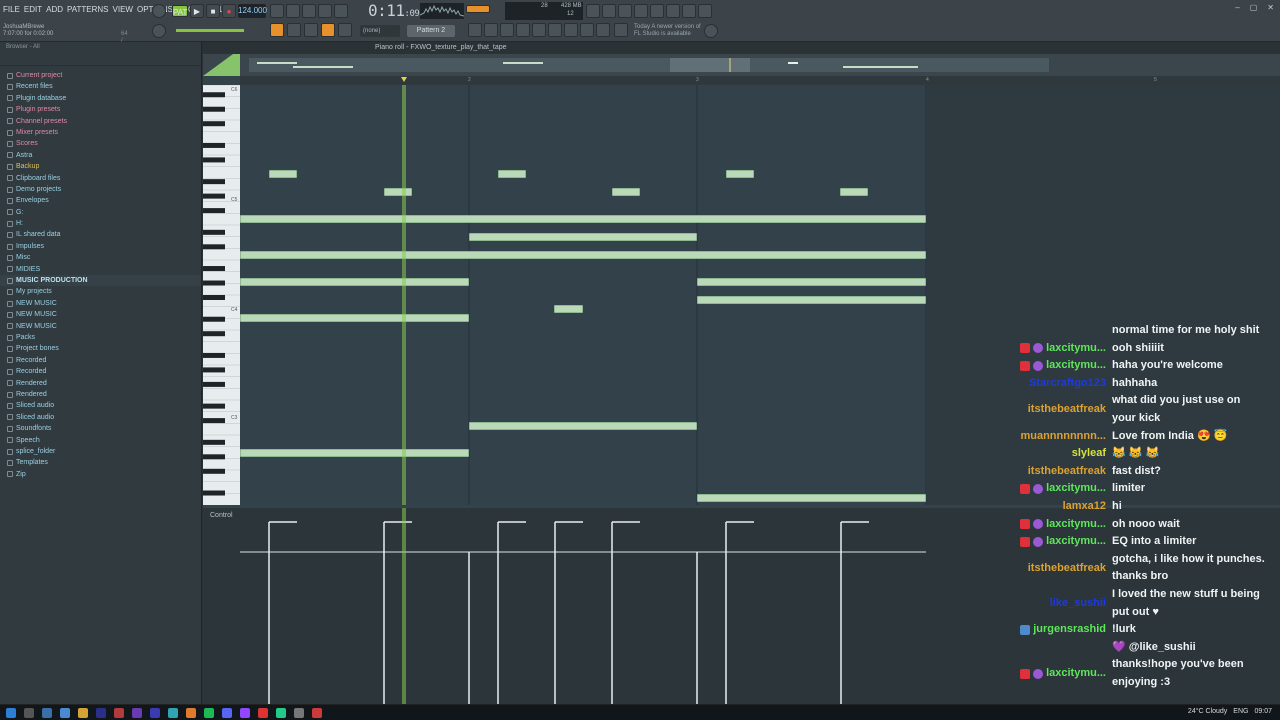 This screenshot has height=720, width=1280. What do you see at coordinates (380, 31) in the screenshot?
I see `snap-select: (none)` at bounding box center [380, 31].